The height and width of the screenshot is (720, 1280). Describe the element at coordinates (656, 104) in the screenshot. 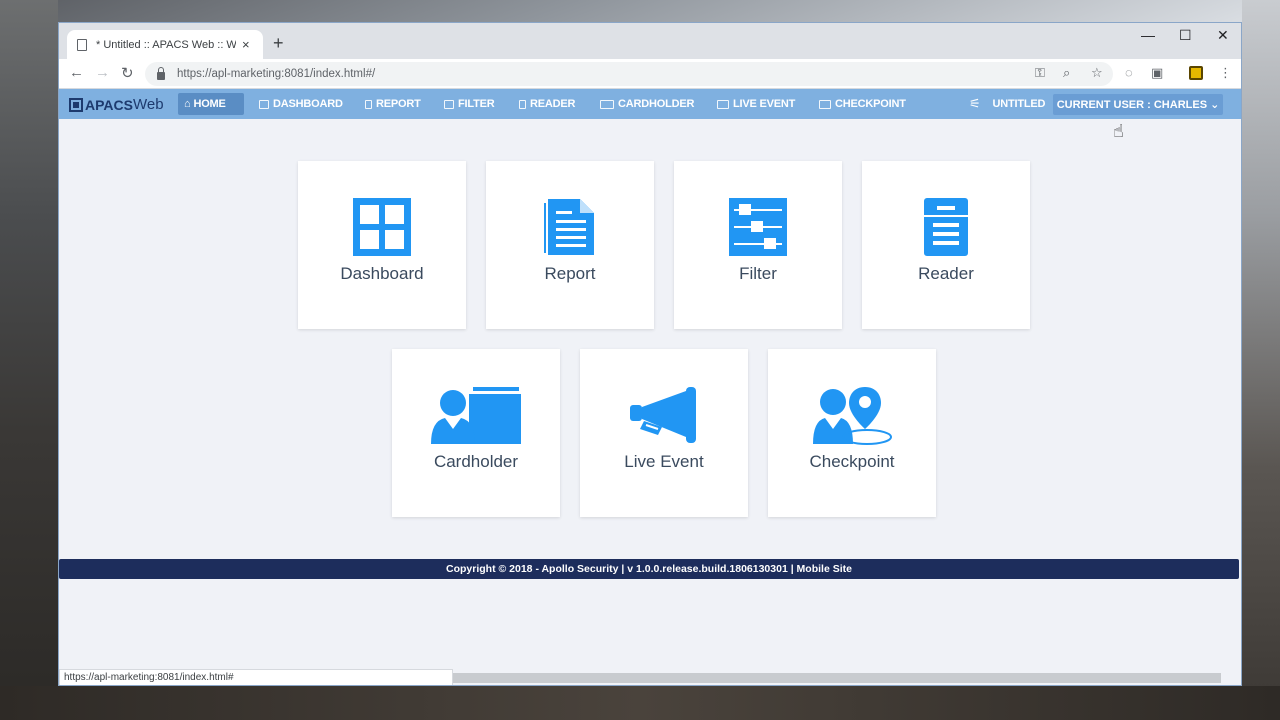

I see `nav-cardholder-label: CARDHOLDER` at that location.